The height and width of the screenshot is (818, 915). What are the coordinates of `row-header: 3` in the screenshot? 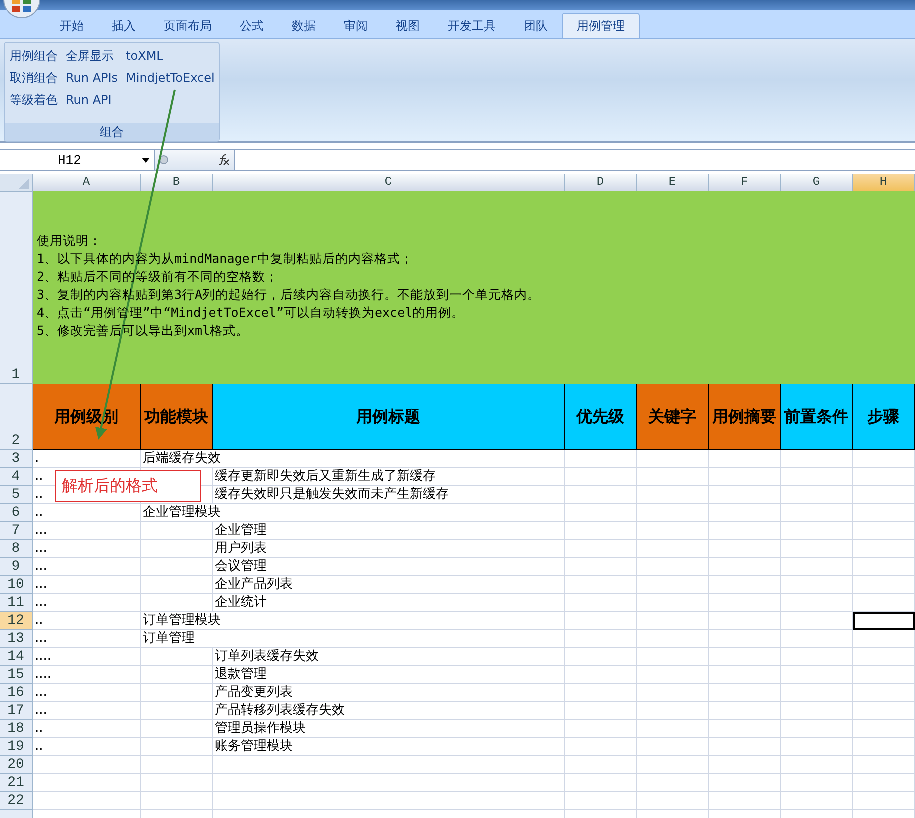 It's located at (16, 459).